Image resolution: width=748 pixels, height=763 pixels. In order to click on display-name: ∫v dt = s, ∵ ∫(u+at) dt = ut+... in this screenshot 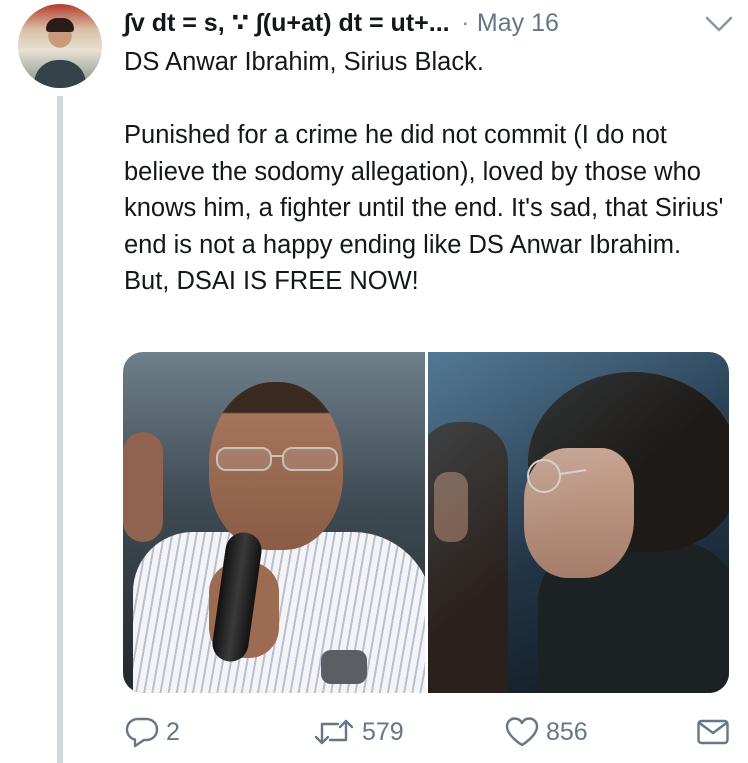, I will do `click(287, 23)`.